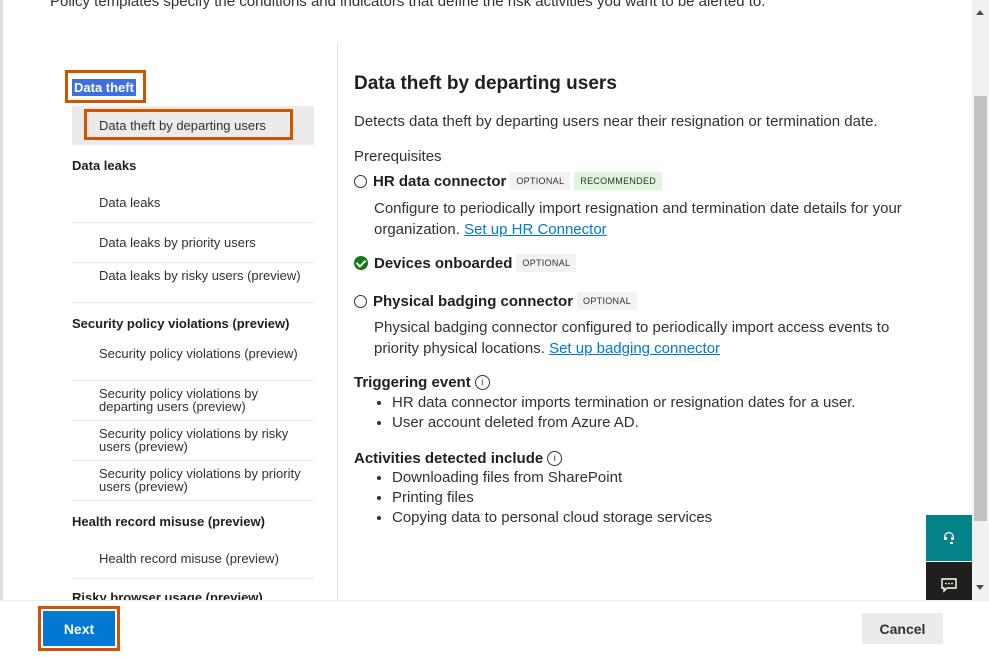 This screenshot has width=989, height=657. What do you see at coordinates (177, 242) in the screenshot?
I see `nav-item-label: Data leaks by priority users` at bounding box center [177, 242].